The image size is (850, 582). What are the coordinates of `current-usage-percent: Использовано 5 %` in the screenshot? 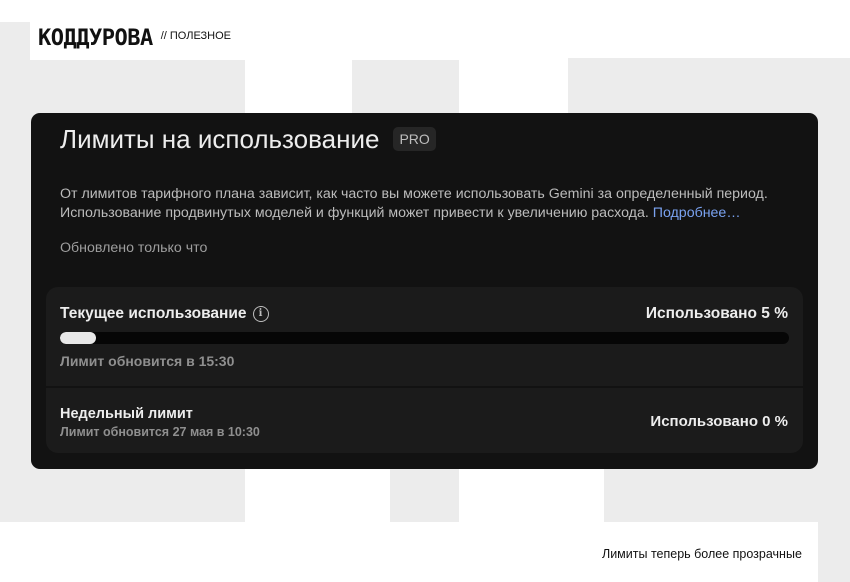 It's located at (716, 313).